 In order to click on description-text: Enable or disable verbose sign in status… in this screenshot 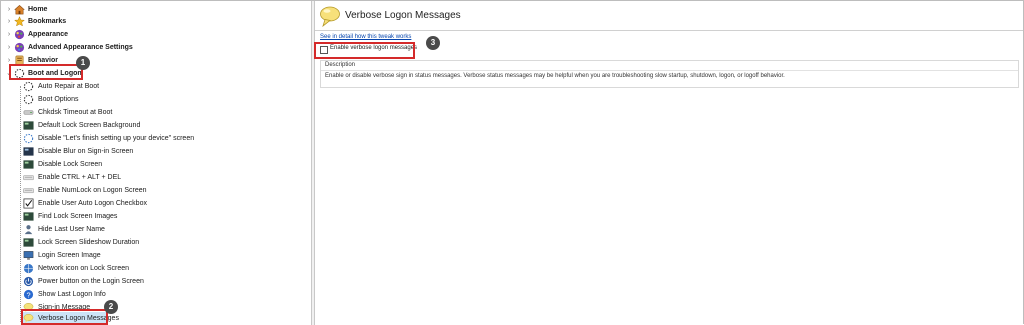, I will do `click(555, 76)`.